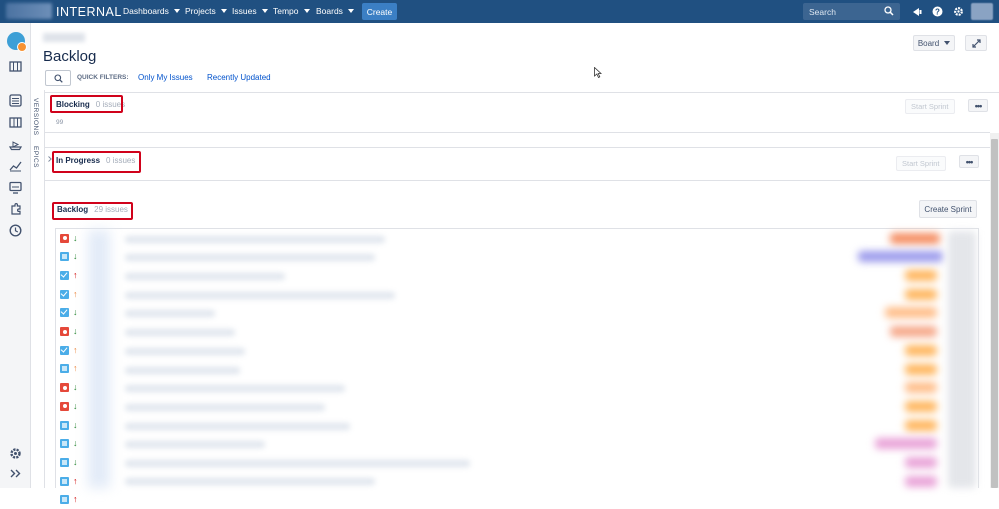 This screenshot has width=999, height=509. I want to click on expand-sidebar-icon, so click(15, 473).